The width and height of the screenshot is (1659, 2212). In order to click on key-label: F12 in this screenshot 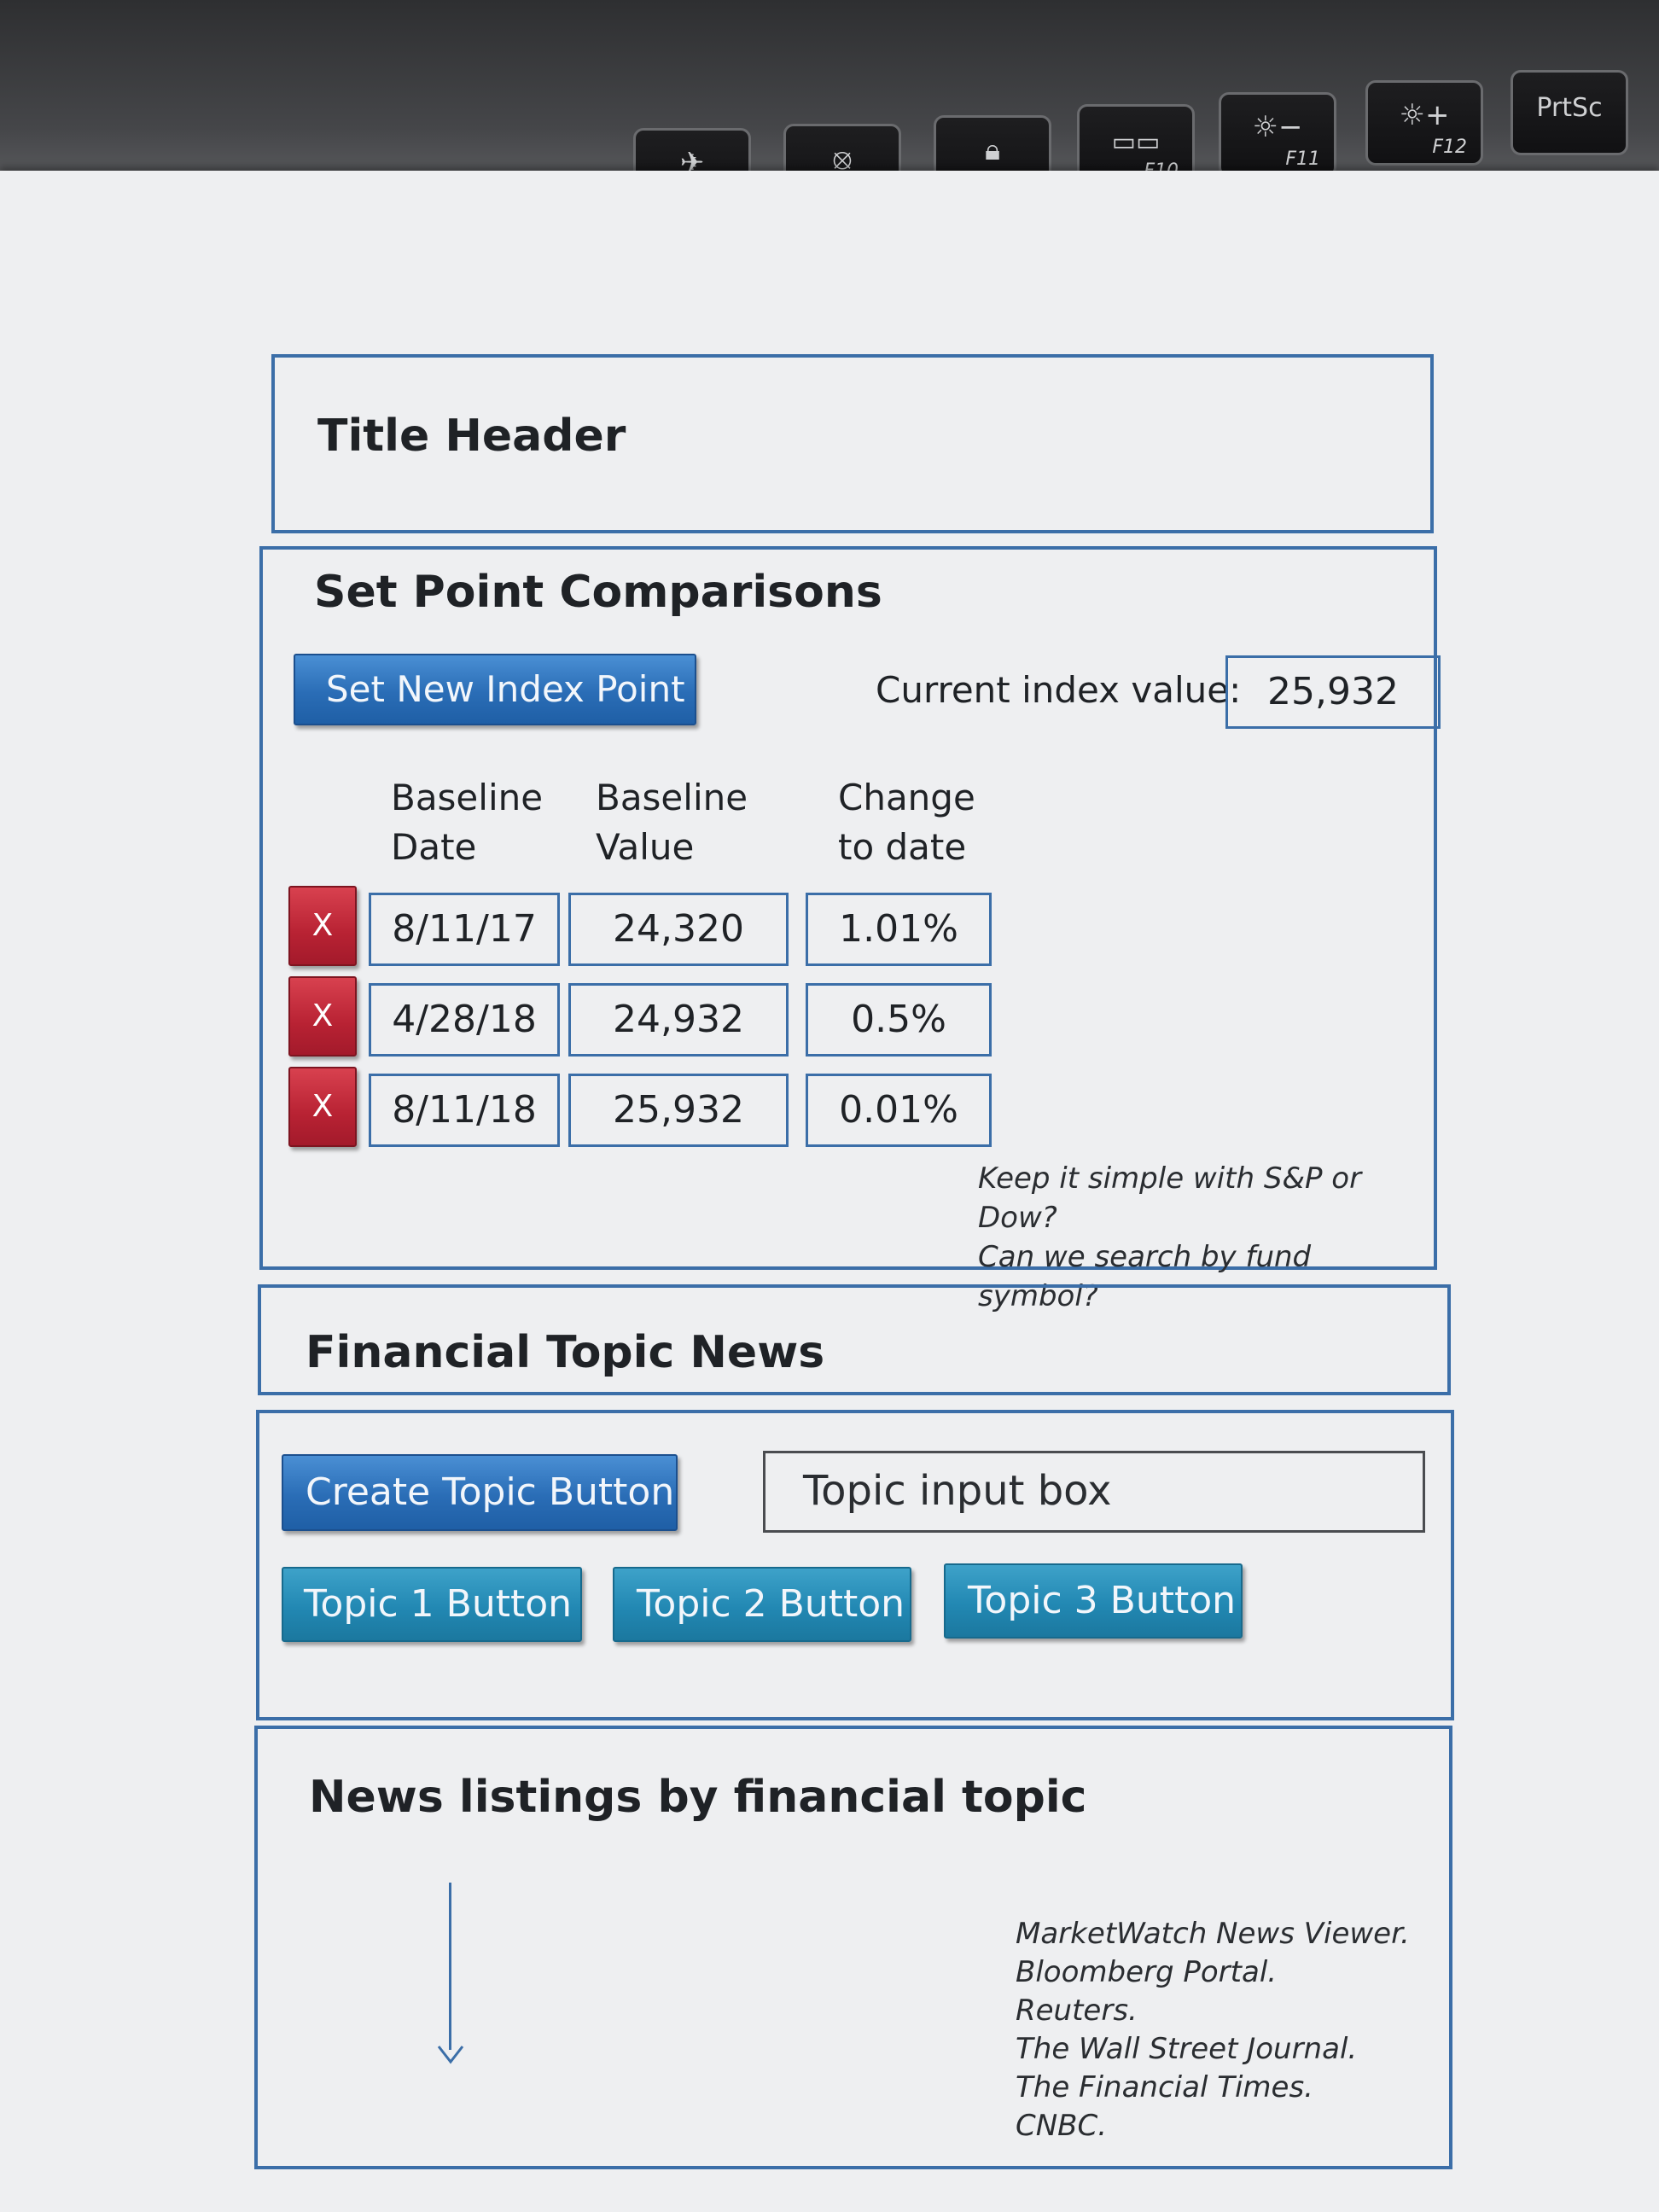, I will do `click(1449, 147)`.